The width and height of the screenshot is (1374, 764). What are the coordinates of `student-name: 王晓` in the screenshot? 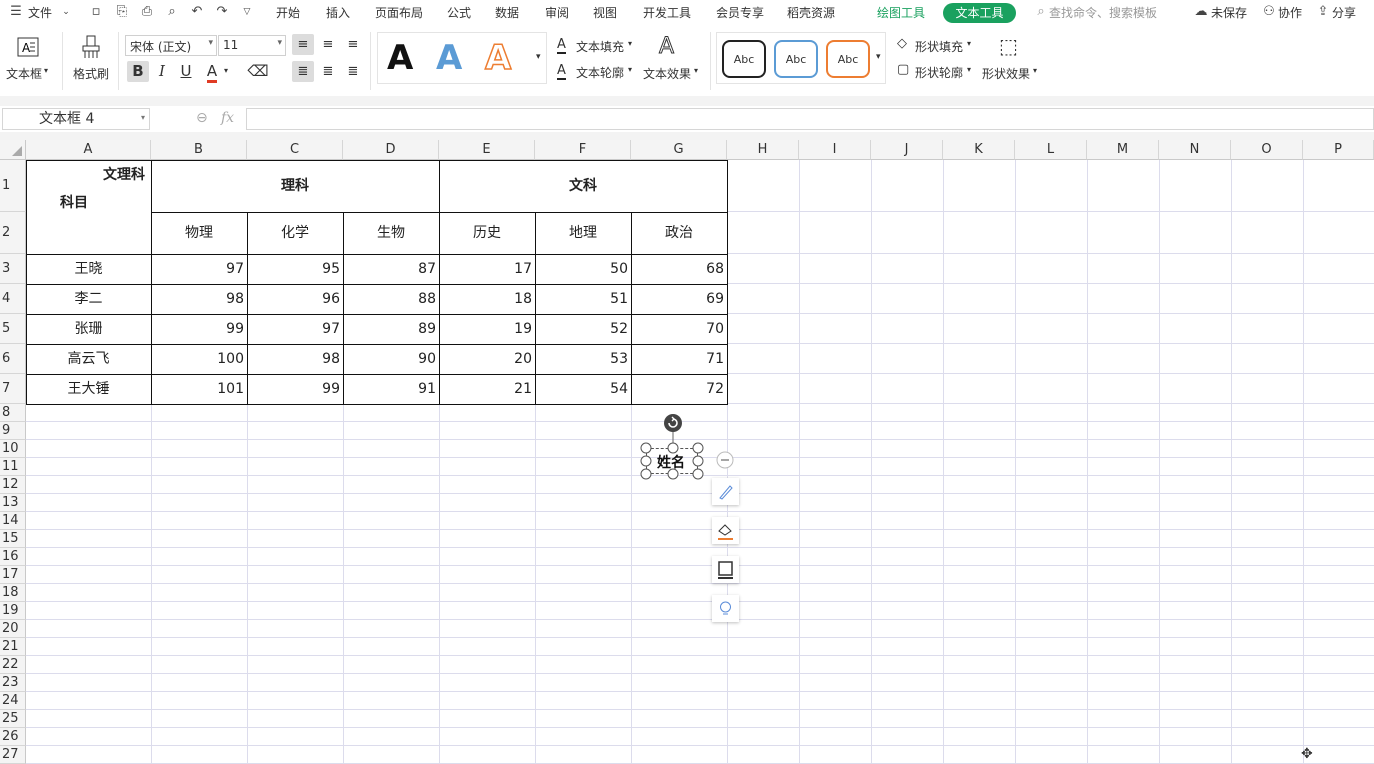 It's located at (88, 269).